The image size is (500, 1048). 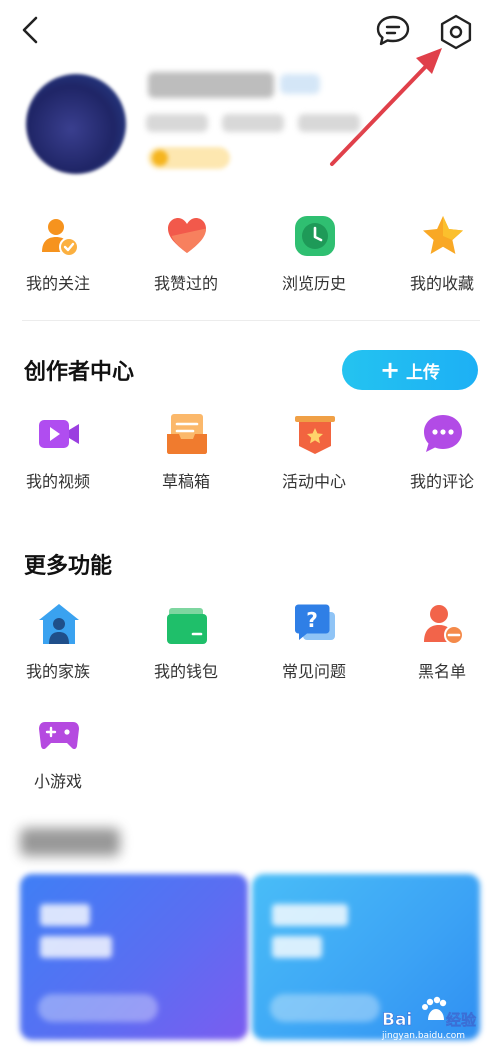 I want to click on more-item-mini-games: 小游戏, so click(x=58, y=752).